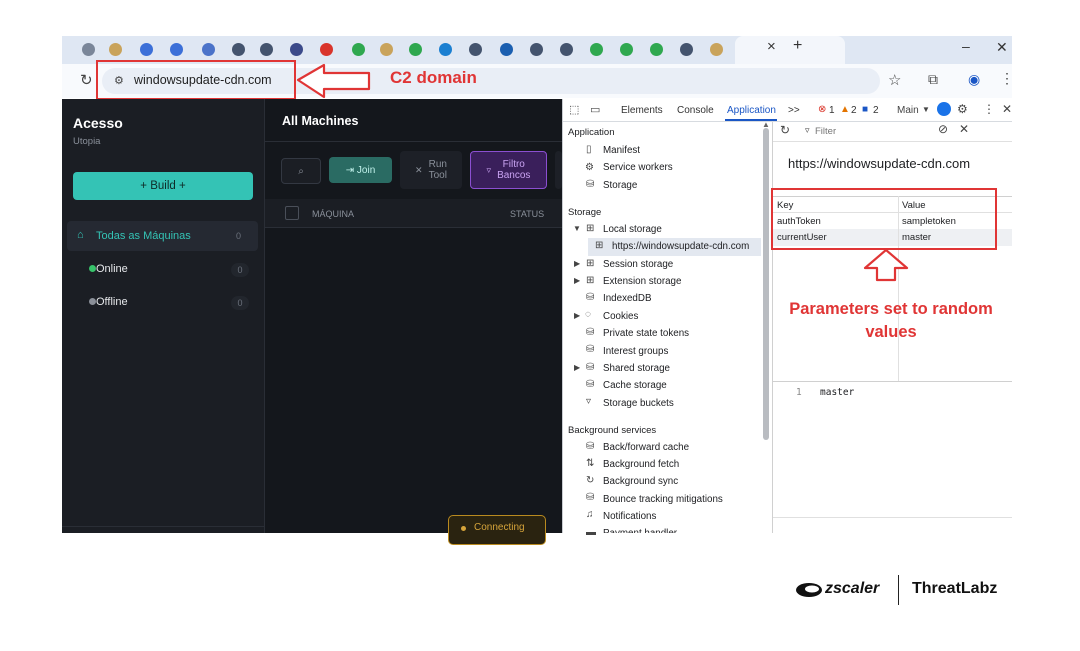 The image size is (1080, 651). Describe the element at coordinates (870, 131) in the screenshot. I see `filter-input` at that location.